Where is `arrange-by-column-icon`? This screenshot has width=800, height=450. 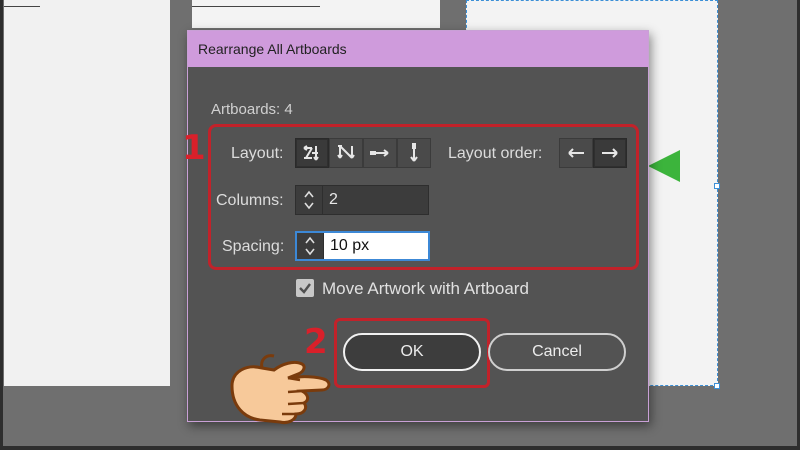
arrange-by-column-icon is located at coordinates (414, 153).